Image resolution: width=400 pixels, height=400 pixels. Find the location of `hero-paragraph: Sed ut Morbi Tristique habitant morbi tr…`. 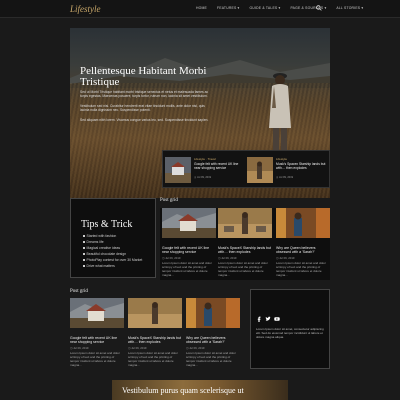

hero-paragraph: Sed ut Morbi Tristique habitant morbi tr… is located at coordinates (144, 94).